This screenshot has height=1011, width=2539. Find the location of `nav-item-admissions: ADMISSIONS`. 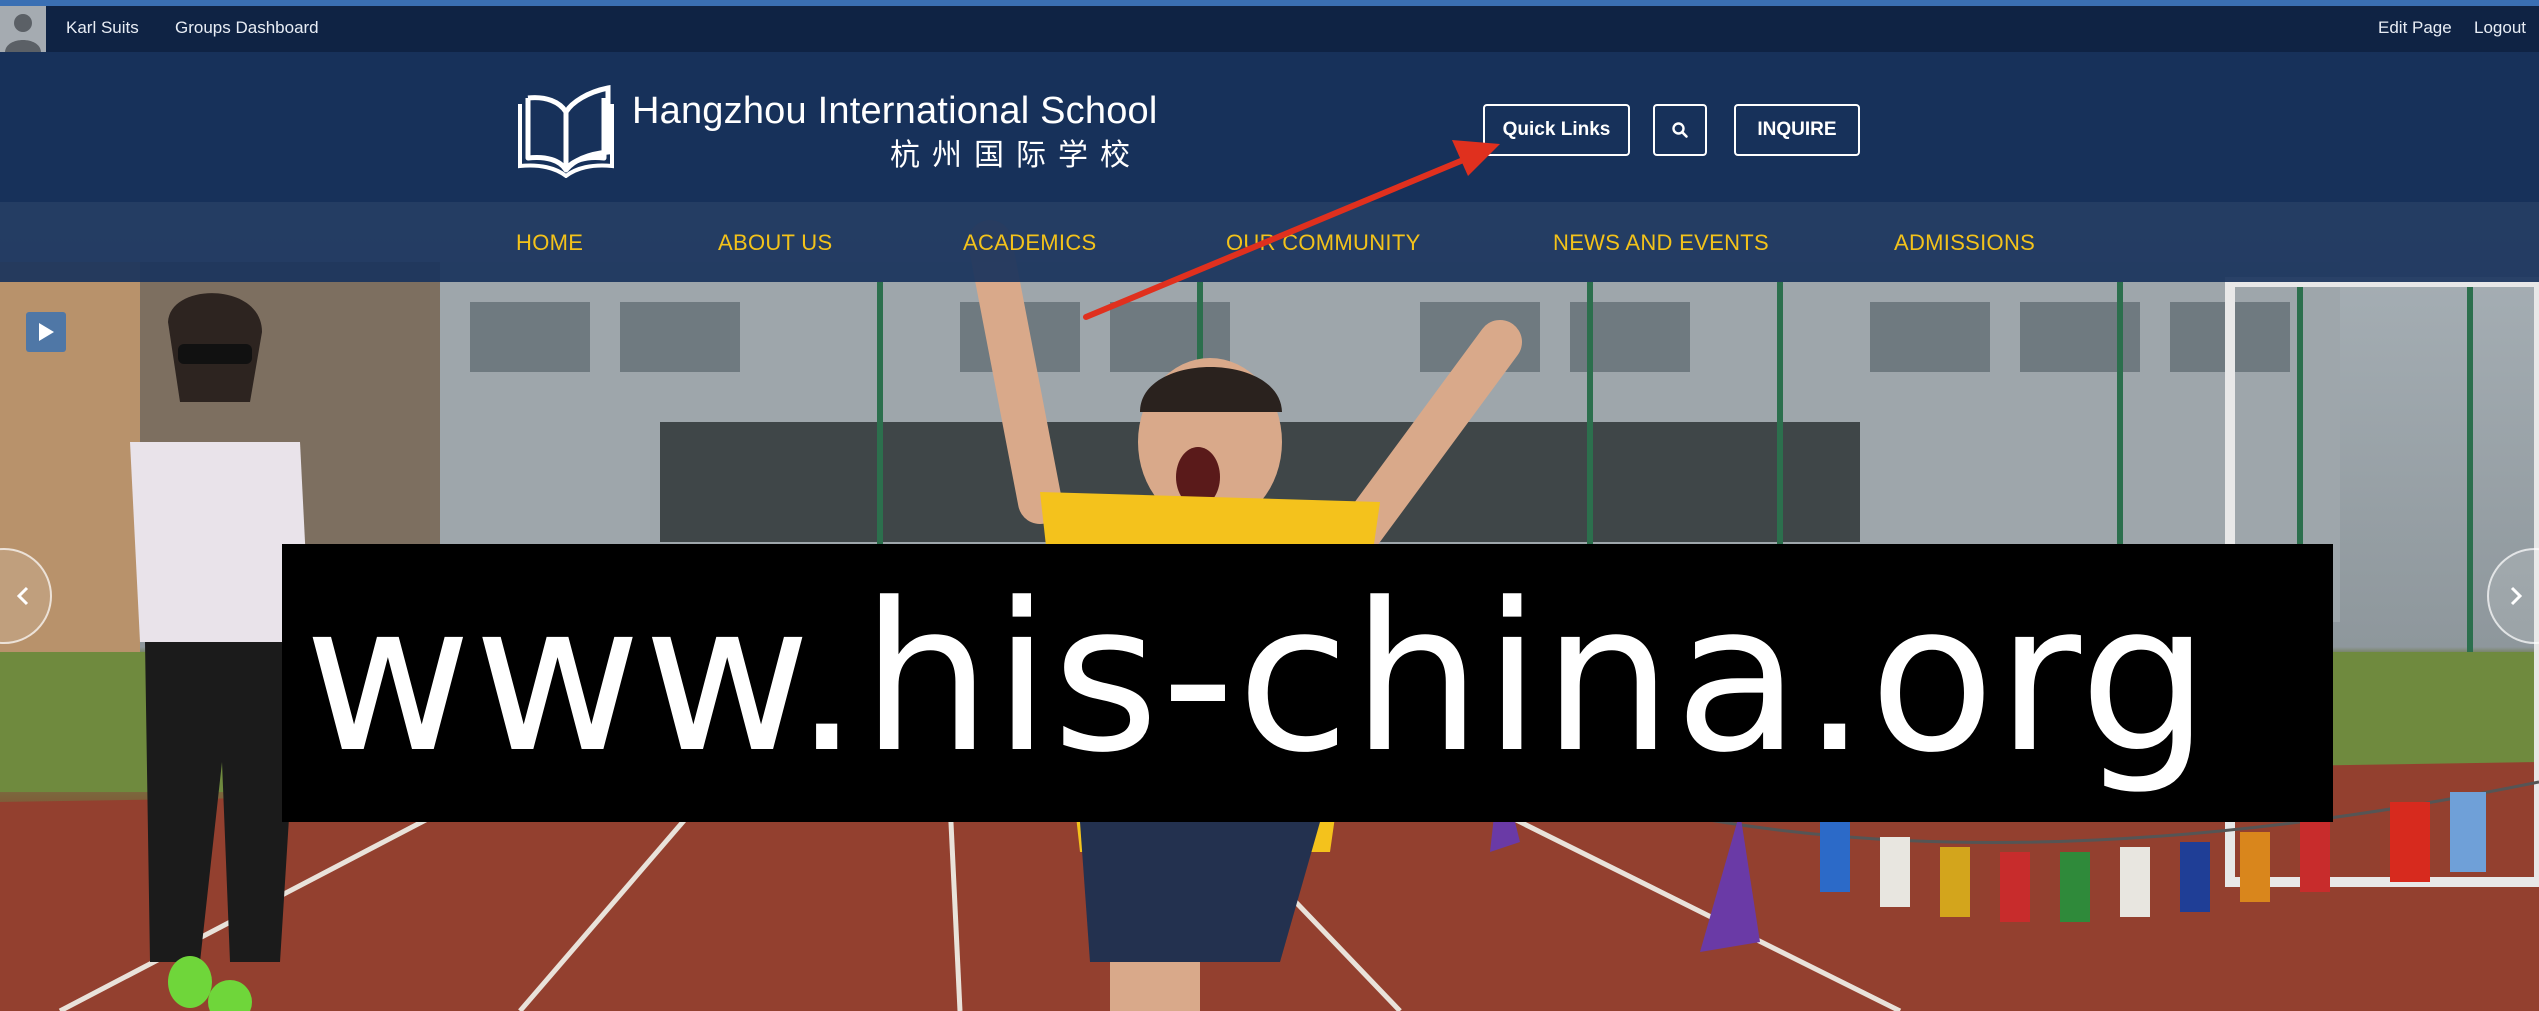

nav-item-admissions: ADMISSIONS is located at coordinates (1964, 243).